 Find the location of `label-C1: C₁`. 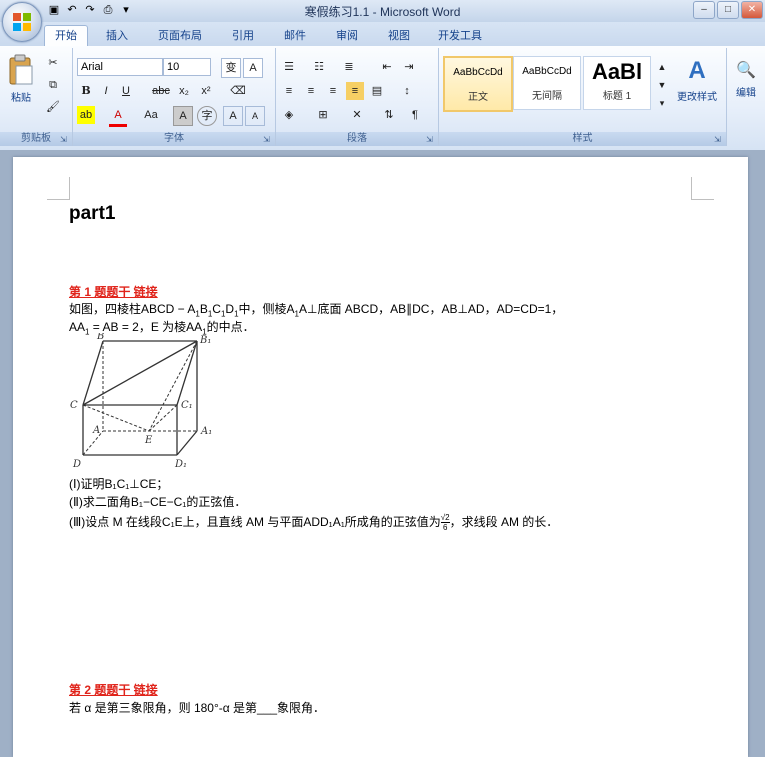

label-C1: C₁ is located at coordinates (187, 405).